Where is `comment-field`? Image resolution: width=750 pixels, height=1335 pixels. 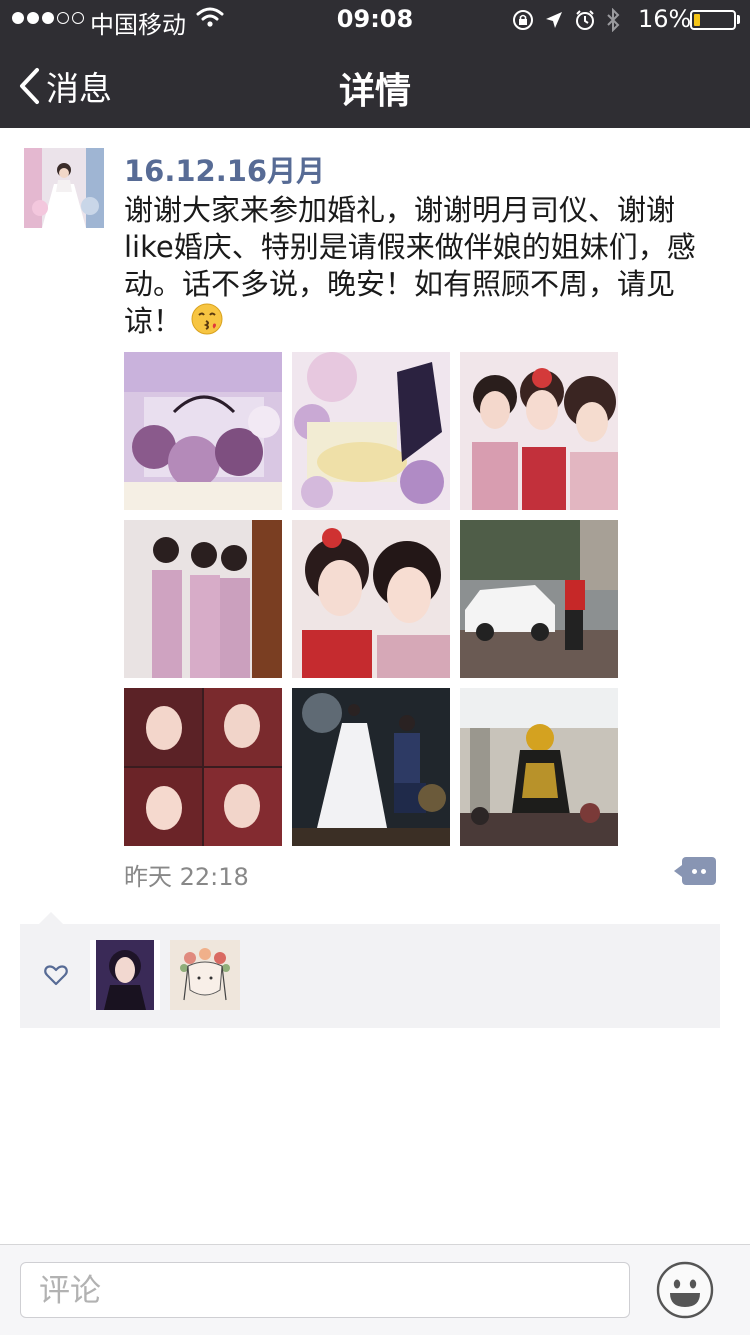 comment-field is located at coordinates (325, 1290).